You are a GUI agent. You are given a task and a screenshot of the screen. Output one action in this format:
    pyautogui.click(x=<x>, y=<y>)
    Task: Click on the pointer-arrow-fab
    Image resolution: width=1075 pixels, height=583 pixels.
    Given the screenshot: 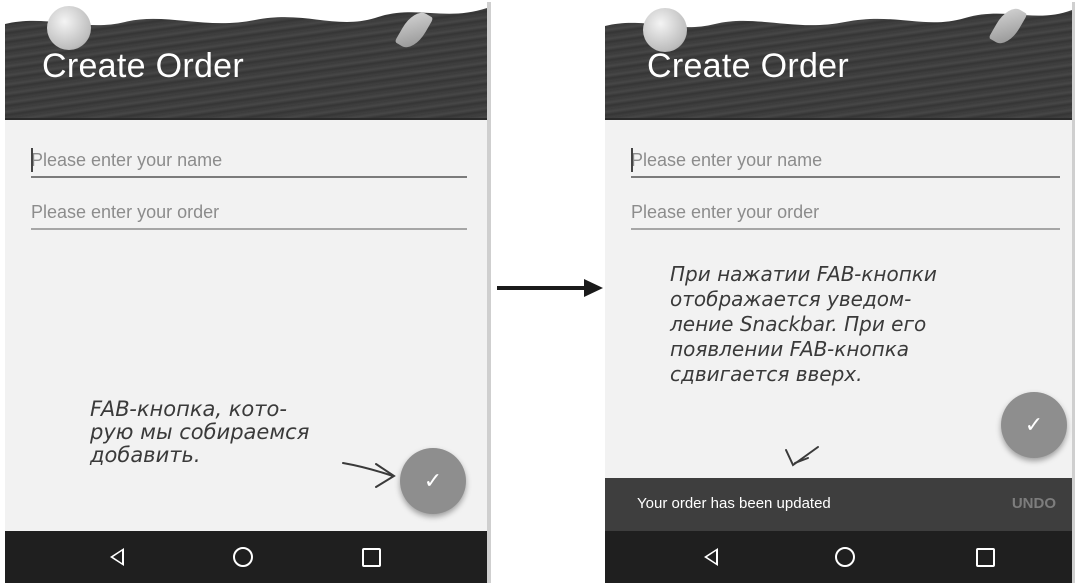 What is the action you would take?
    pyautogui.click(x=369, y=475)
    